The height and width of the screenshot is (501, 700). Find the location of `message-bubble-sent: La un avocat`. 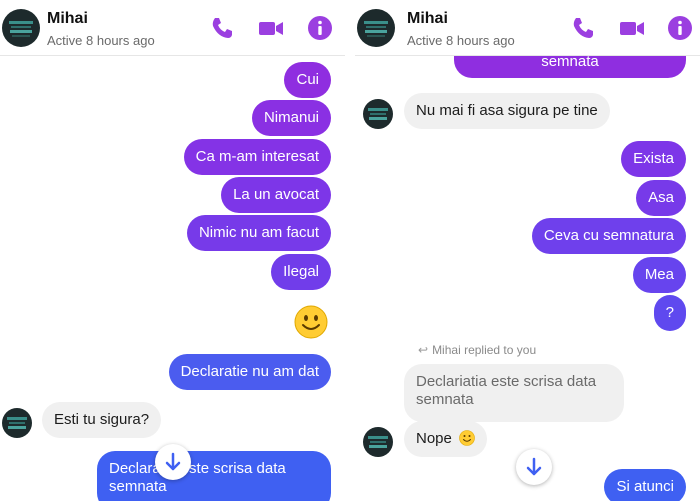

message-bubble-sent: La un avocat is located at coordinates (276, 195).